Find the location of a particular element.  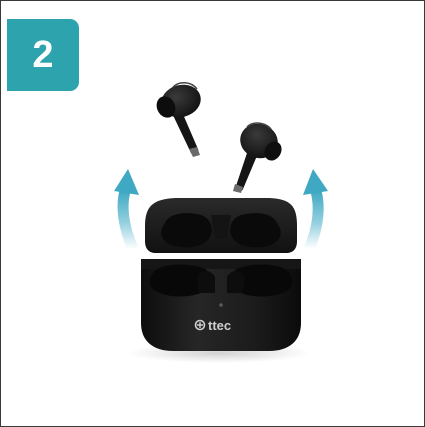

indicator-light is located at coordinates (221, 305).